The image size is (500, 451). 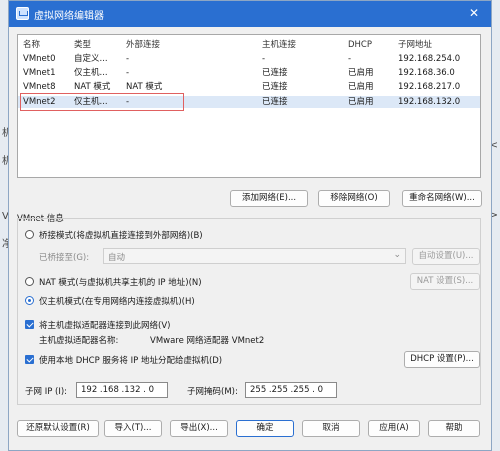 I want to click on cancel-button: 取消, so click(x=331, y=428).